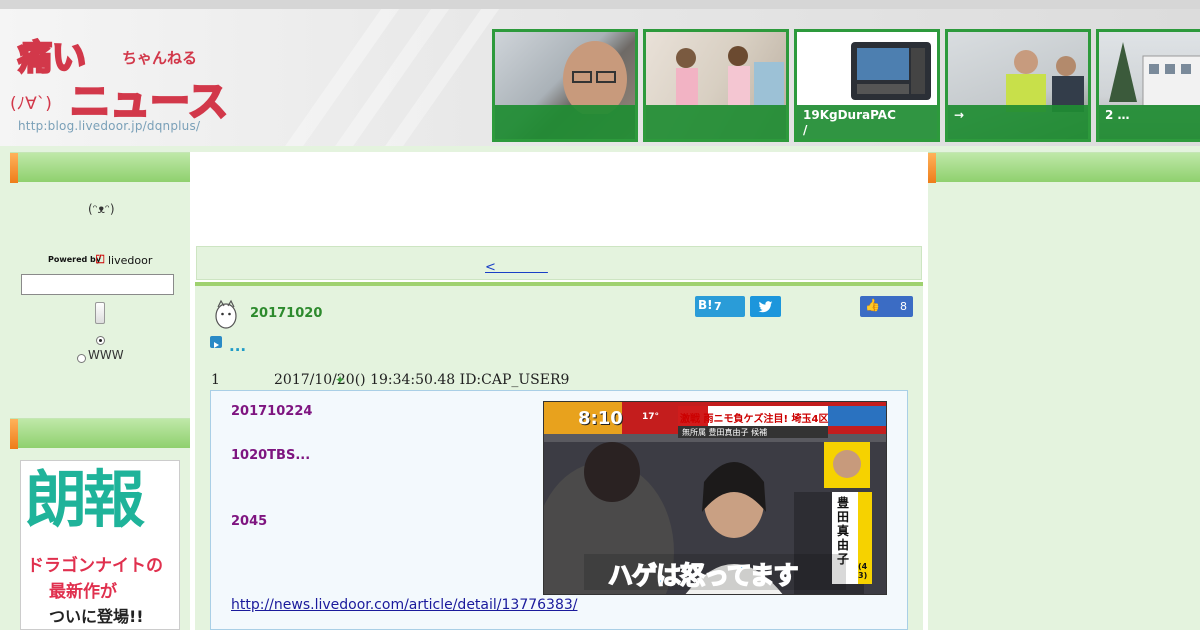  I want to click on thumbs-up-icon: 👍, so click(872, 305).